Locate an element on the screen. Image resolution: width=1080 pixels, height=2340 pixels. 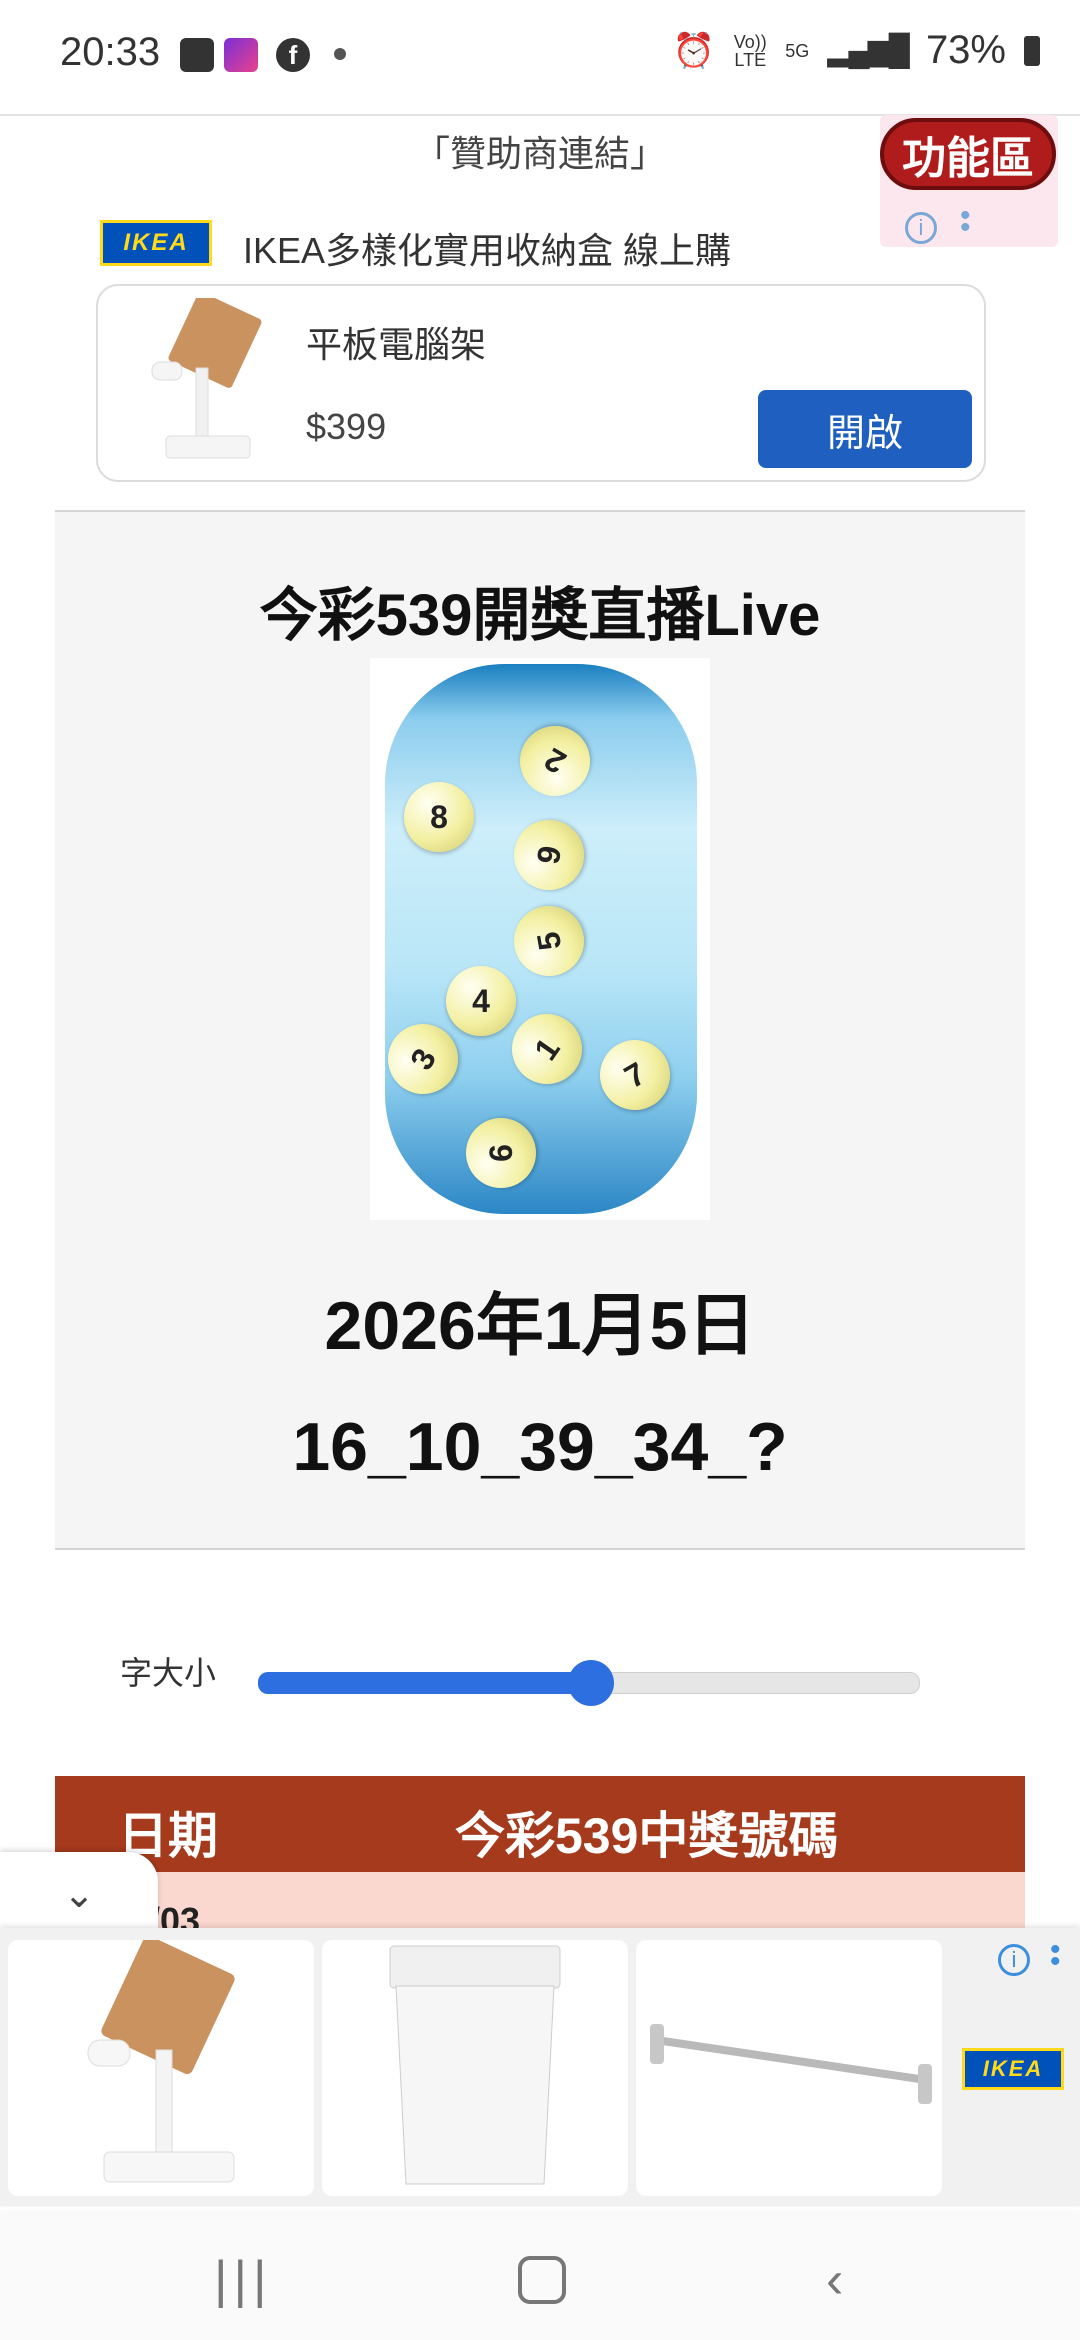
volte-indicator: Vo)) LTE is located at coordinates (750, 50).